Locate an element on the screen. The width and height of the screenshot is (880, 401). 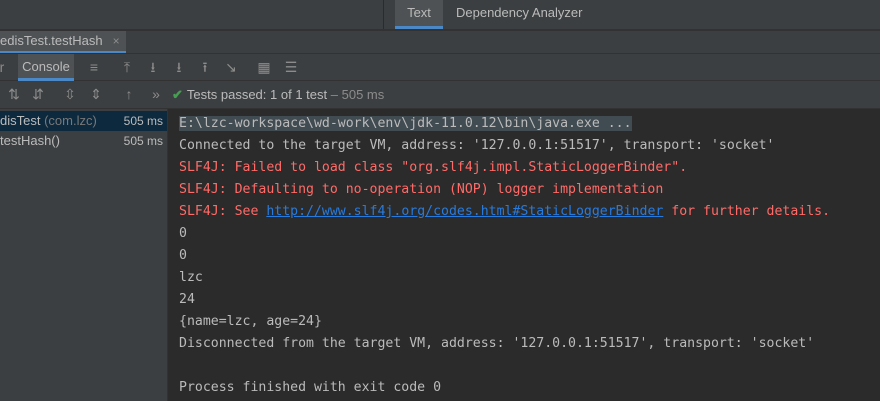
download-icon: ⭳ is located at coordinates (153, 67).